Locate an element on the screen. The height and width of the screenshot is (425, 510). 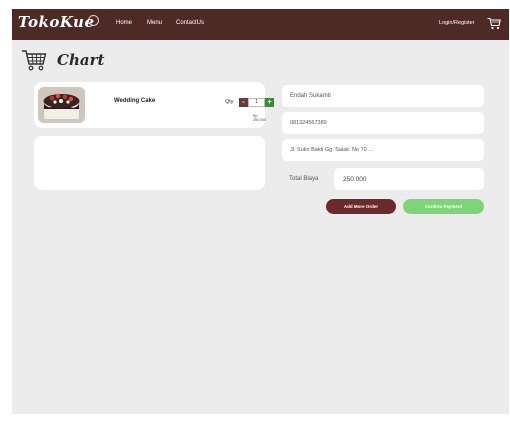
empty-cart-slot is located at coordinates (149, 163).